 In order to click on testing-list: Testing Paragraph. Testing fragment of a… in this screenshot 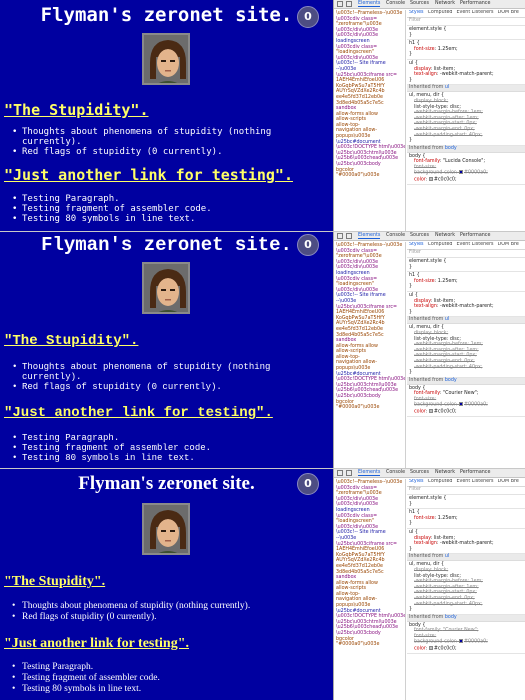, I will do `click(169, 678)`.